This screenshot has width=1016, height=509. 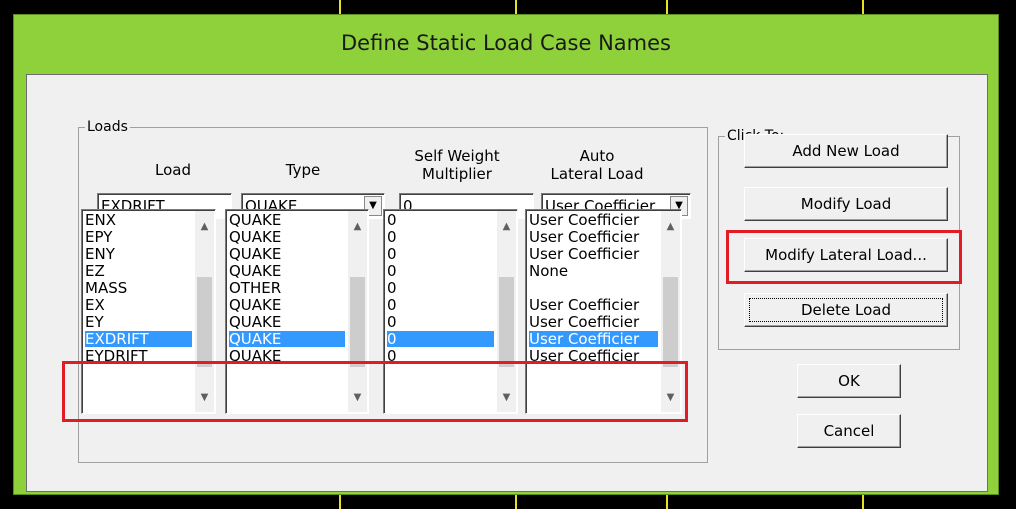 I want to click on load-column-header: Load, so click(x=173, y=170).